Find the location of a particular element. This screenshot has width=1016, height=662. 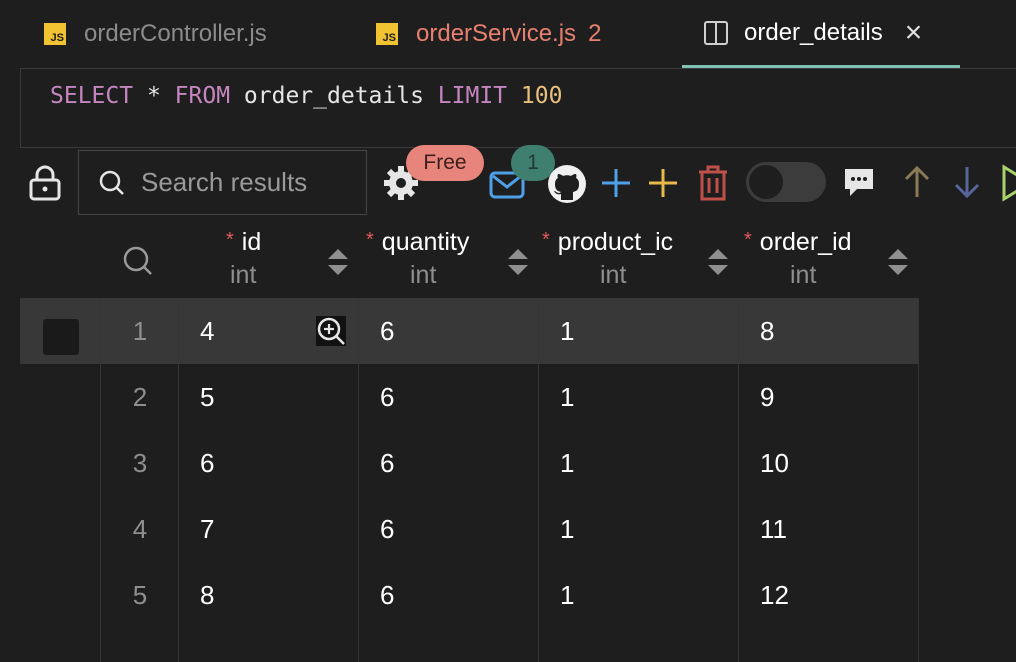

search-box is located at coordinates (222, 182).